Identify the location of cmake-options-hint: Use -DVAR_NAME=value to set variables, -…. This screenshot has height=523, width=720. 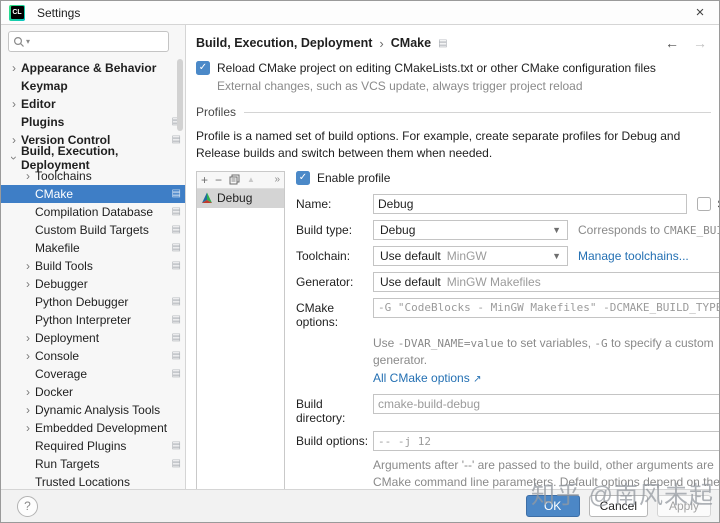
(543, 351).